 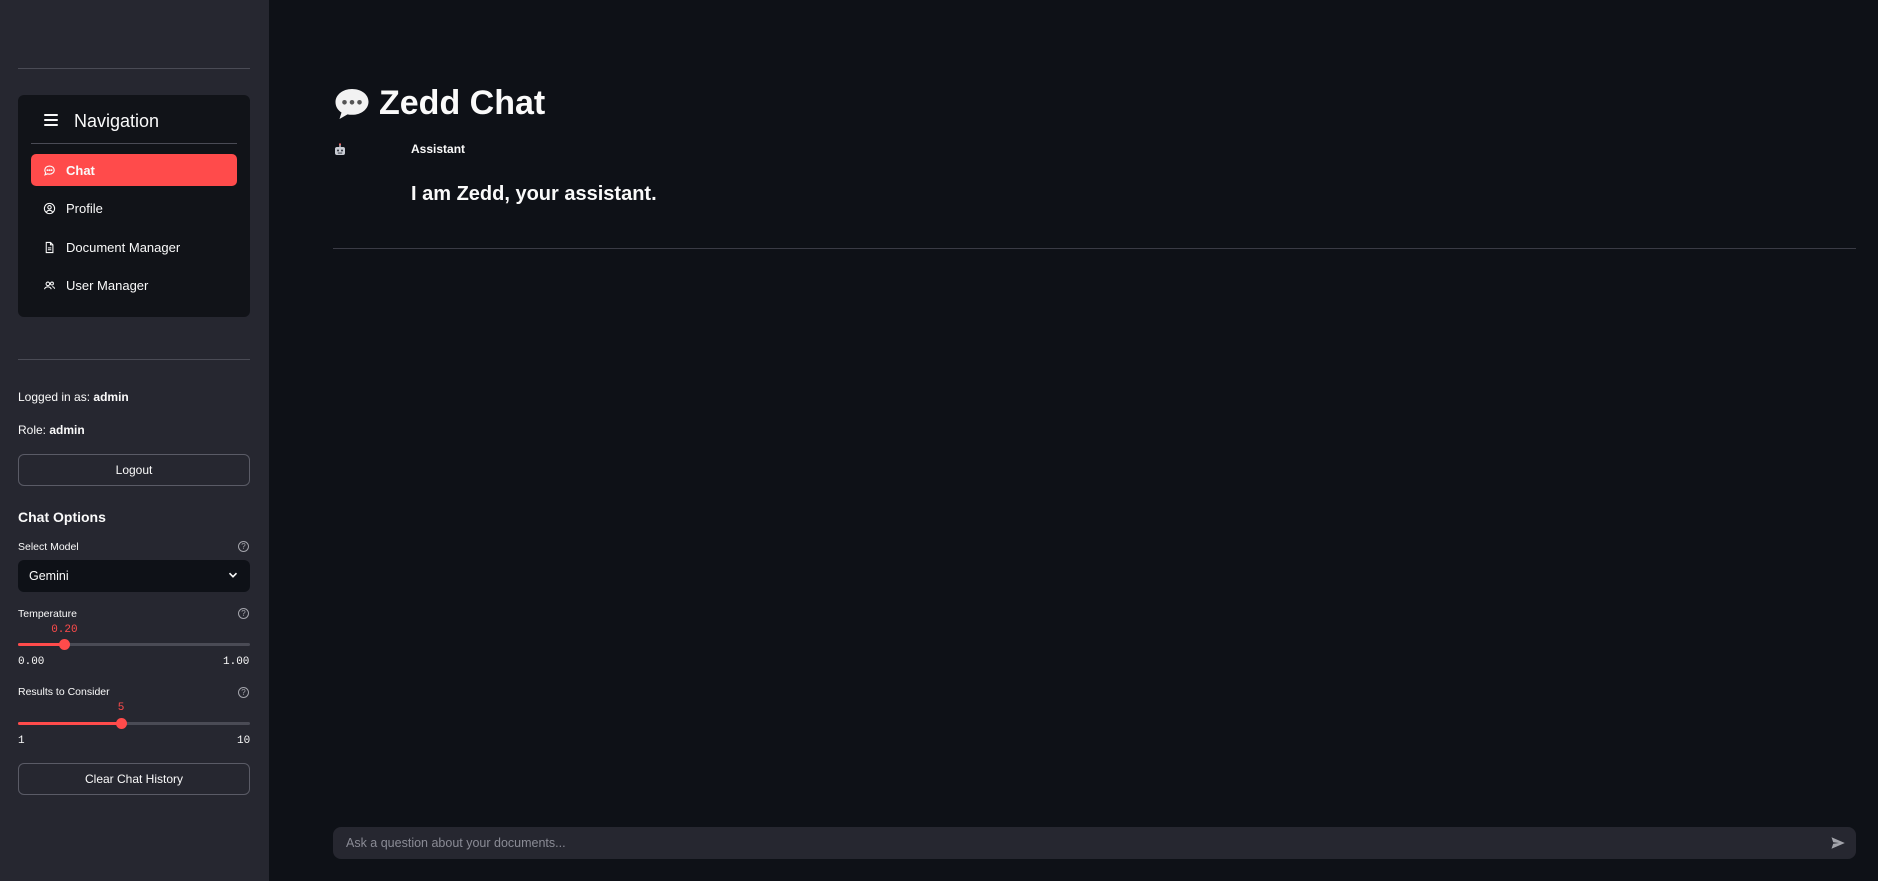 What do you see at coordinates (123, 247) in the screenshot?
I see `sidebar-item-label: Document Manager` at bounding box center [123, 247].